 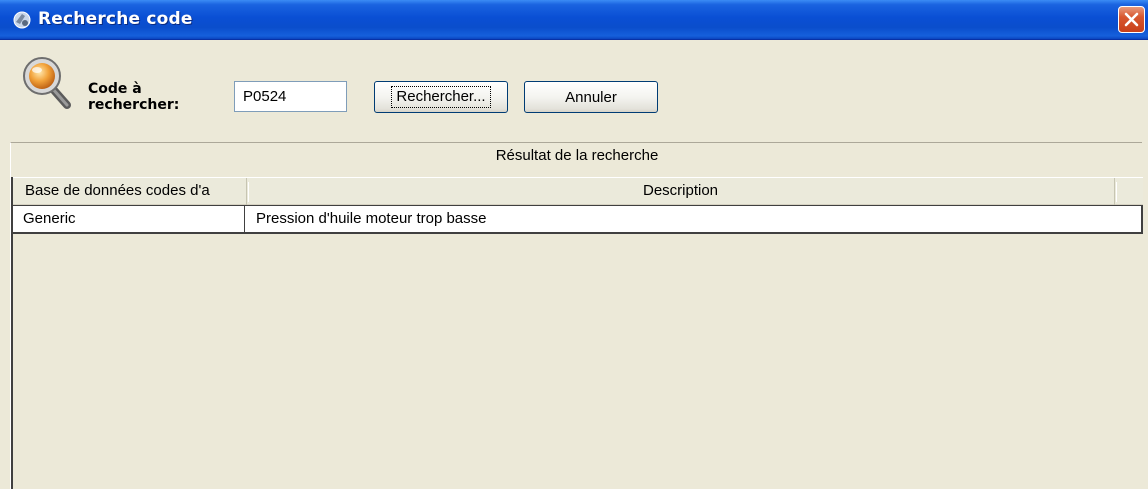 I want to click on cell-database: Generic, so click(x=129, y=219).